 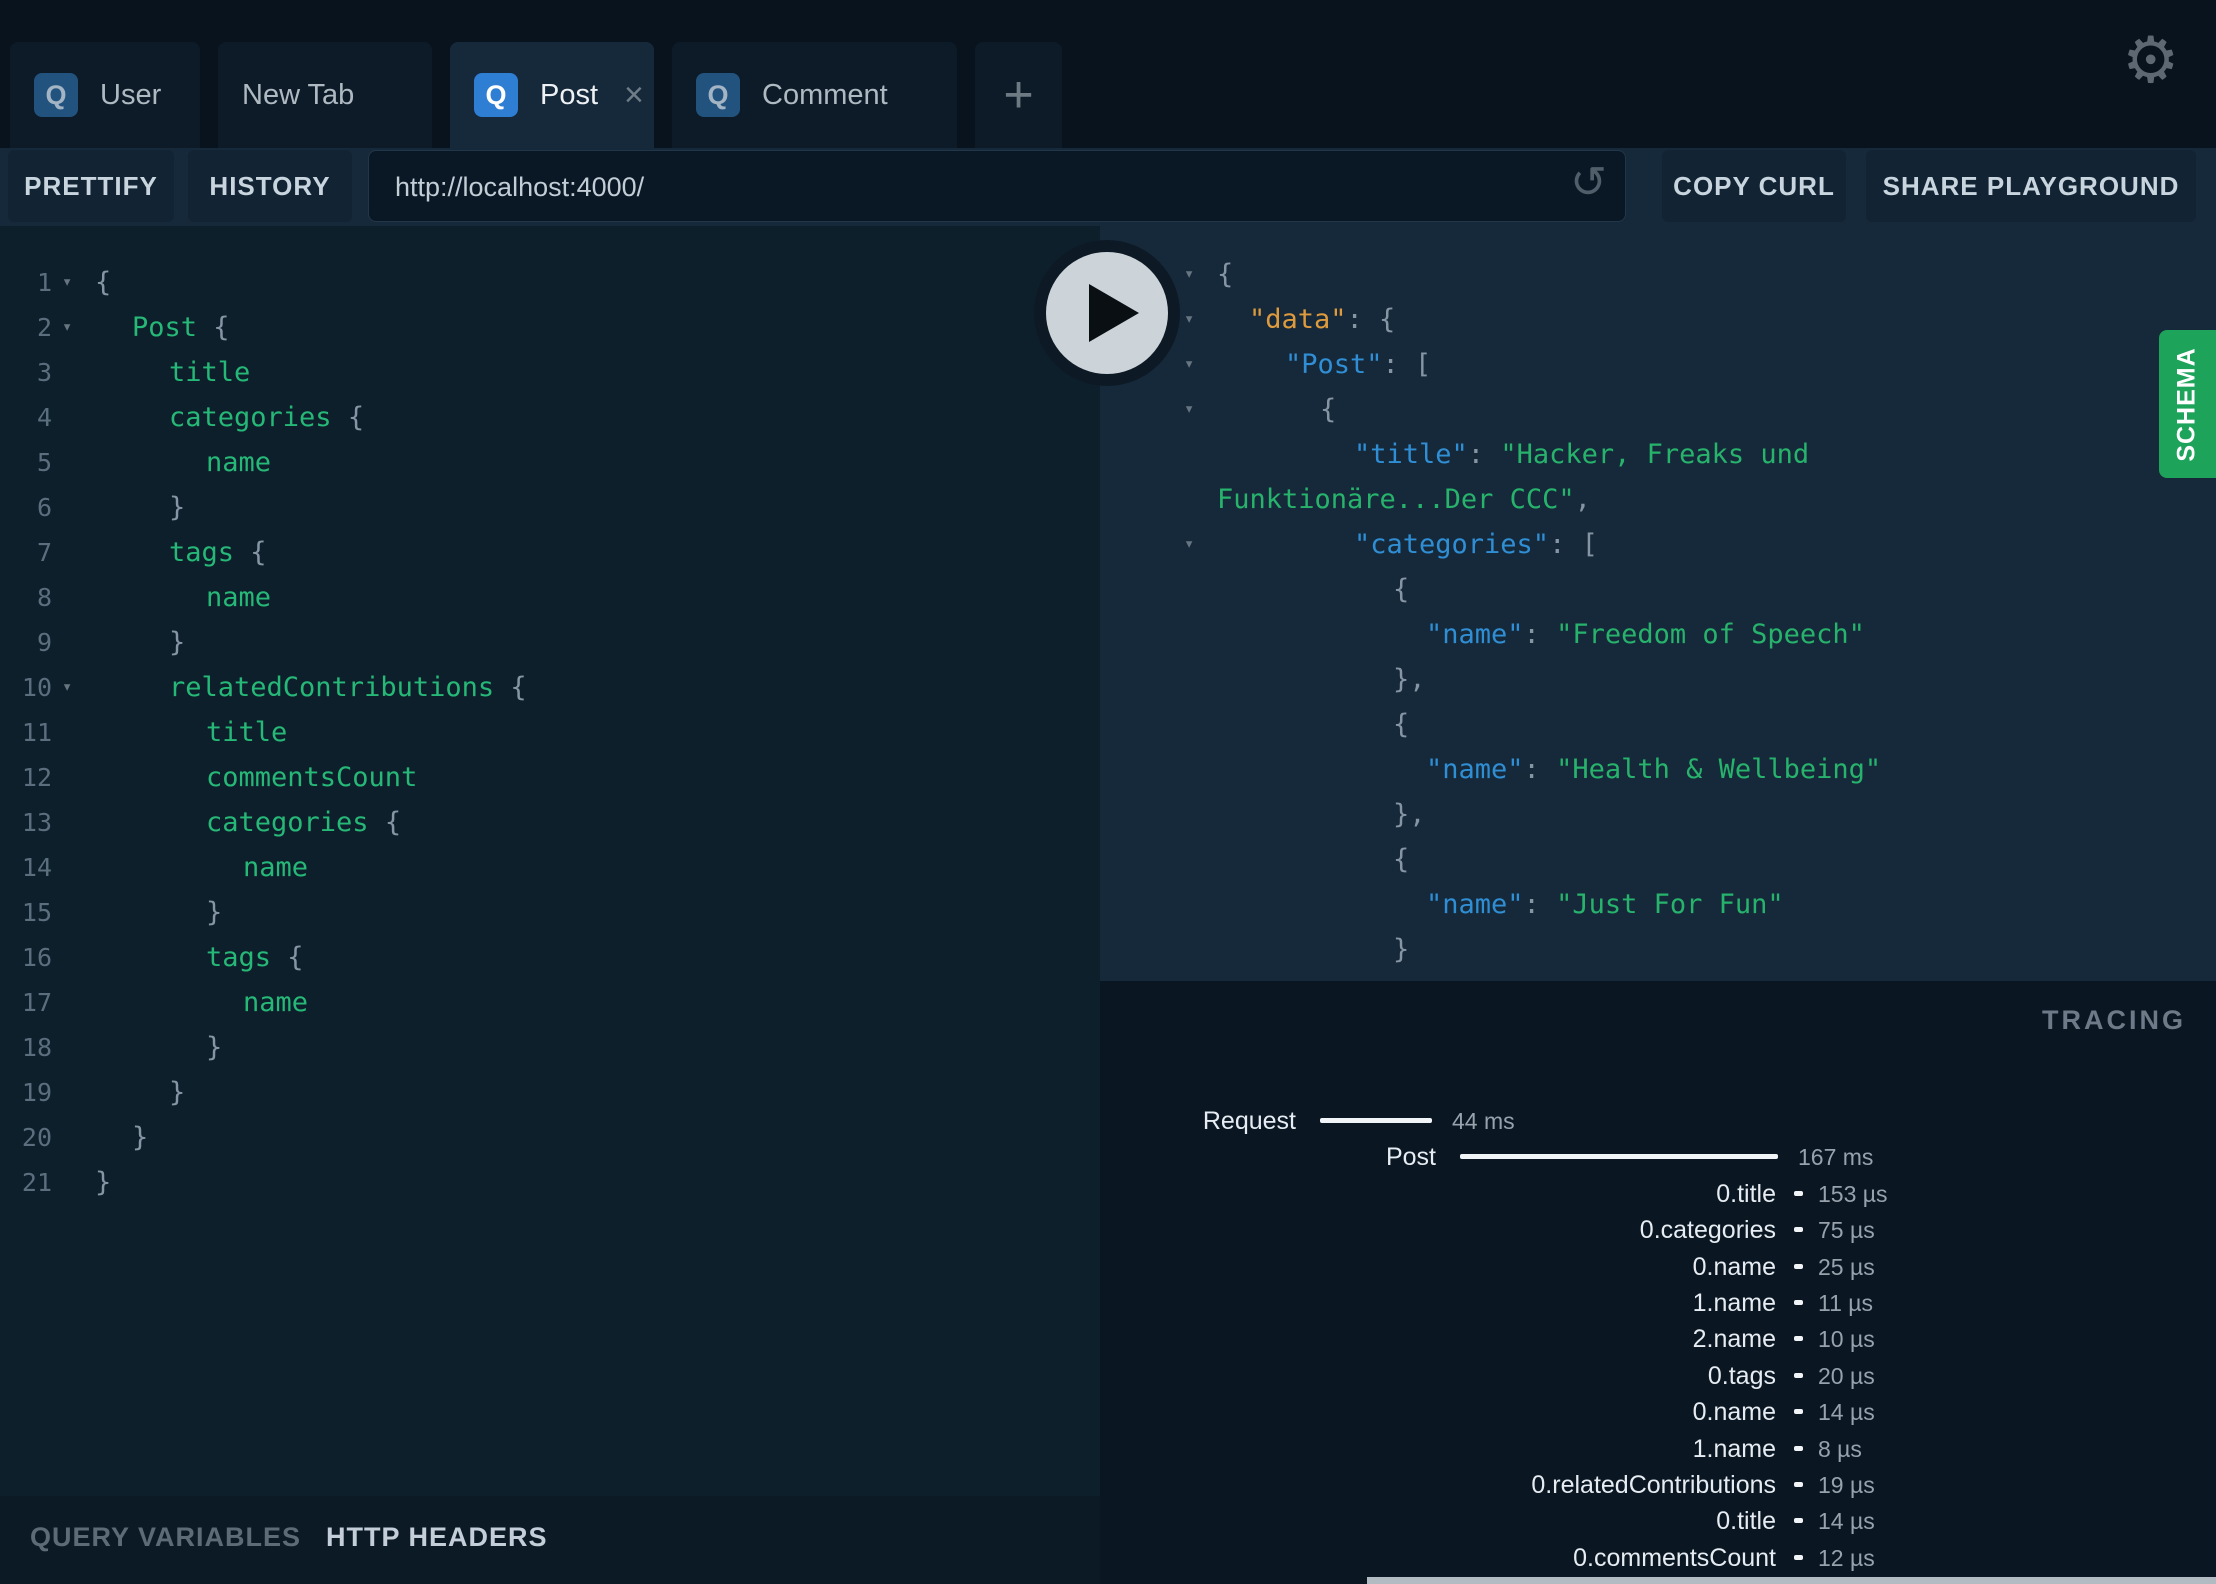 I want to click on token-punct: :, so click(x=1540, y=904).